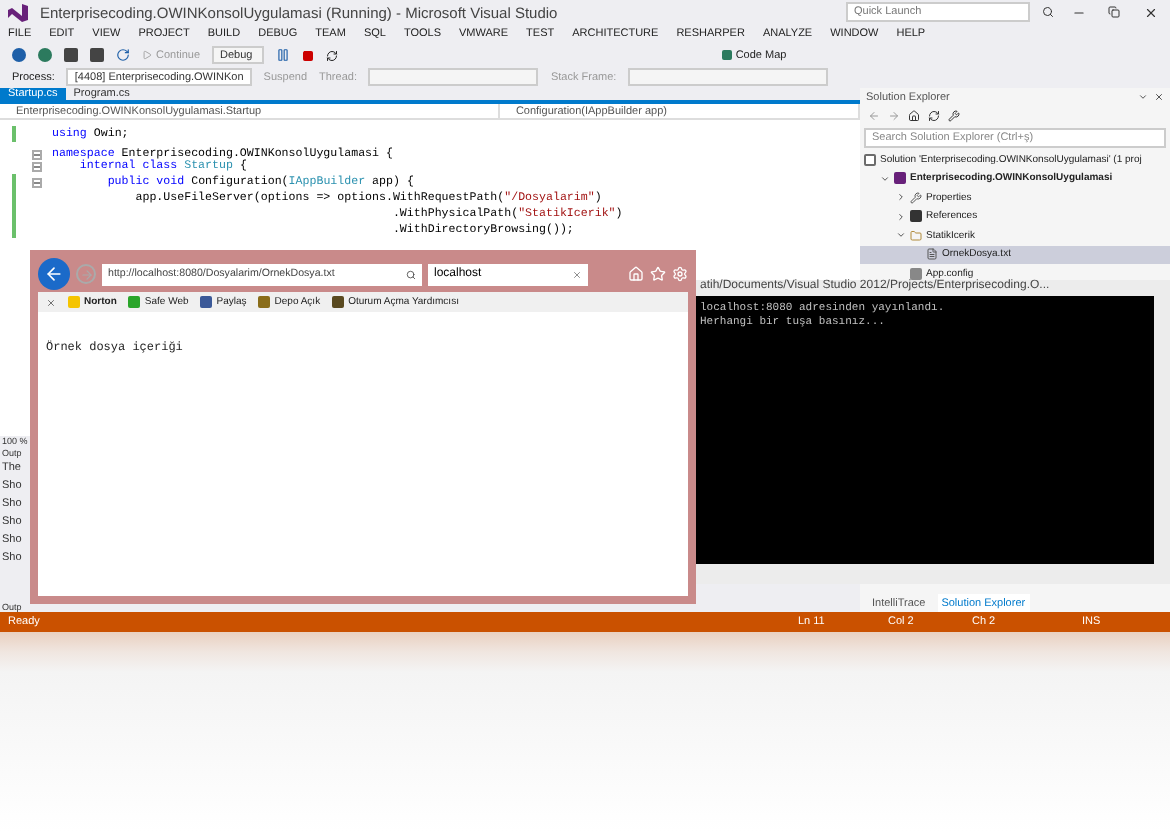 The image size is (1170, 832). What do you see at coordinates (1143, 97) in the screenshot?
I see `dropdown-icon` at bounding box center [1143, 97].